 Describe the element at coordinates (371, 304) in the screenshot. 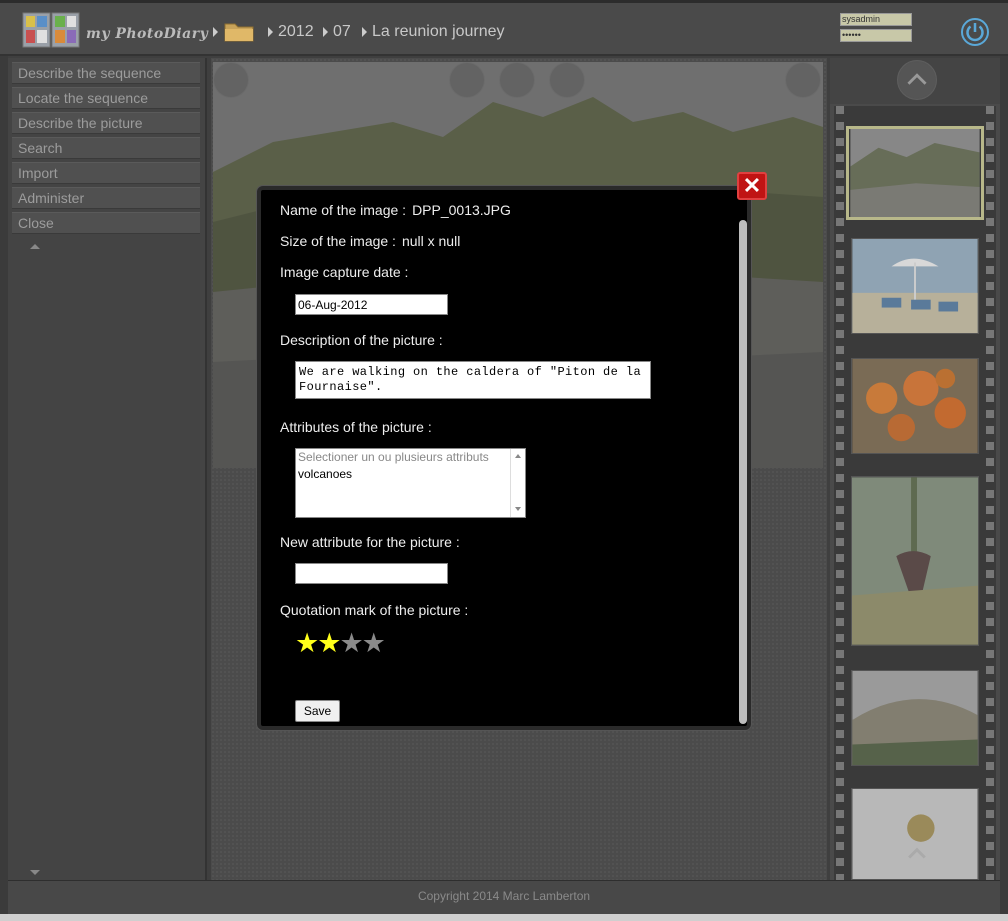

I see `capture-date-input` at that location.